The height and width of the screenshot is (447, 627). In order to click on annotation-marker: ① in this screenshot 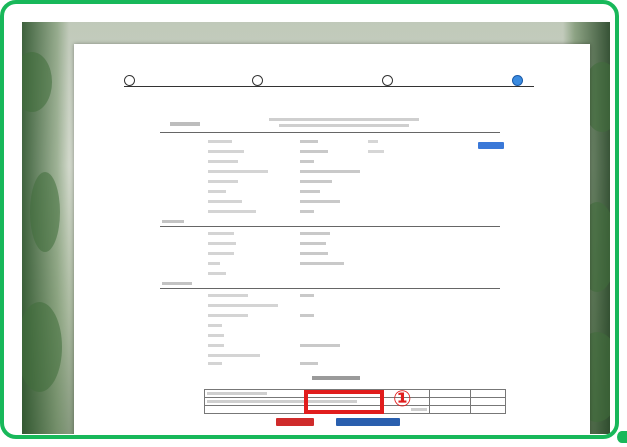, I will do `click(402, 399)`.